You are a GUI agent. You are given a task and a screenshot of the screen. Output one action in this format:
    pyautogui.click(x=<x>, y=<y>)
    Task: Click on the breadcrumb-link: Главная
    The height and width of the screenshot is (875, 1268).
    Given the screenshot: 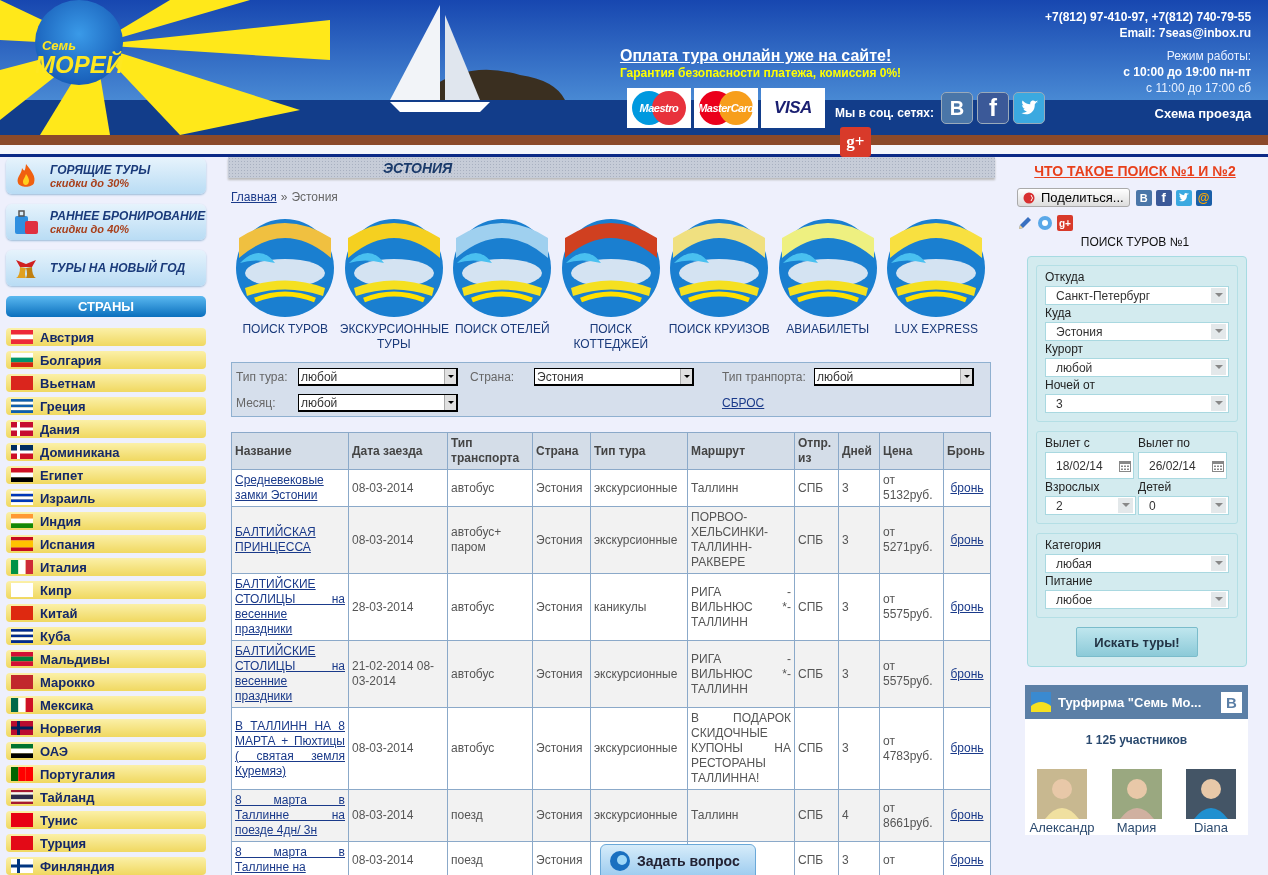 What is the action you would take?
    pyautogui.click(x=254, y=197)
    